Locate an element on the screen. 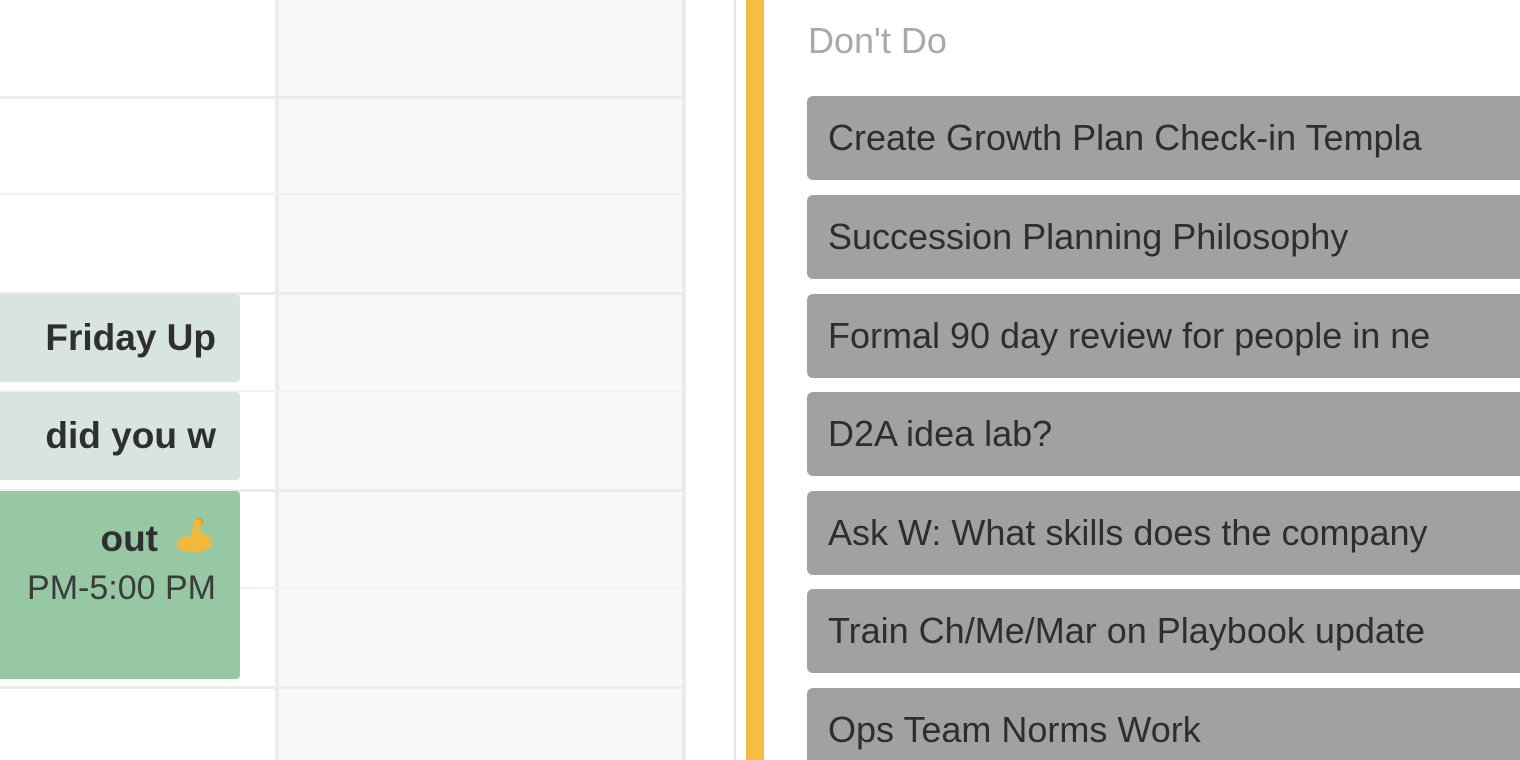 This screenshot has height=760, width=1520. task-card: Train Ch/Me/Mar on Playbook update is located at coordinates (1163, 631).